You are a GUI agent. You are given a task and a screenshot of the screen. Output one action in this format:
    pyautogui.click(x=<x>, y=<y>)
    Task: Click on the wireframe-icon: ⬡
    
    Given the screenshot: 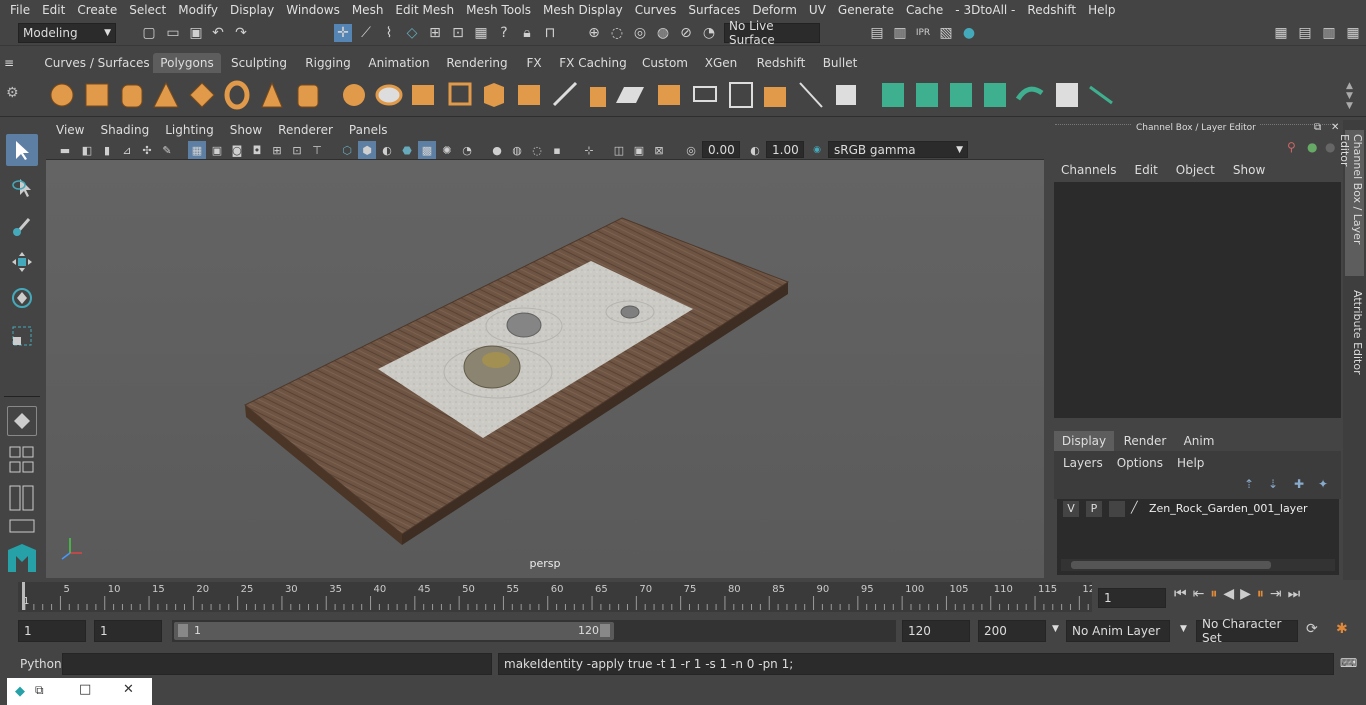 What is the action you would take?
    pyautogui.click(x=347, y=150)
    